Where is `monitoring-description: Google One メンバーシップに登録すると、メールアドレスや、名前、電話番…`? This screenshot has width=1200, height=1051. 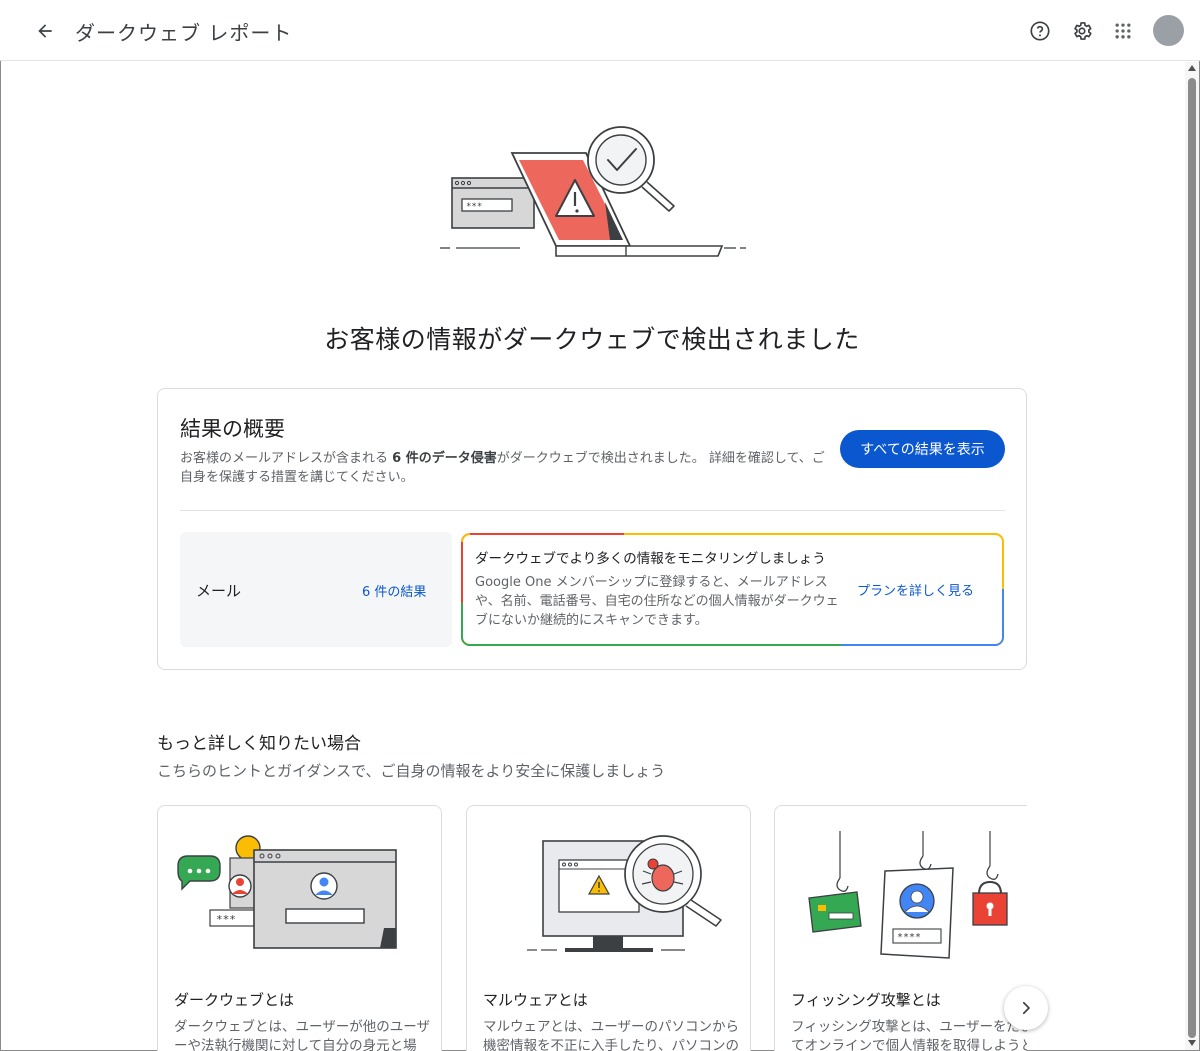 monitoring-description: Google One メンバーシップに登録すると、メールアドレスや、名前、電話番… is located at coordinates (657, 601).